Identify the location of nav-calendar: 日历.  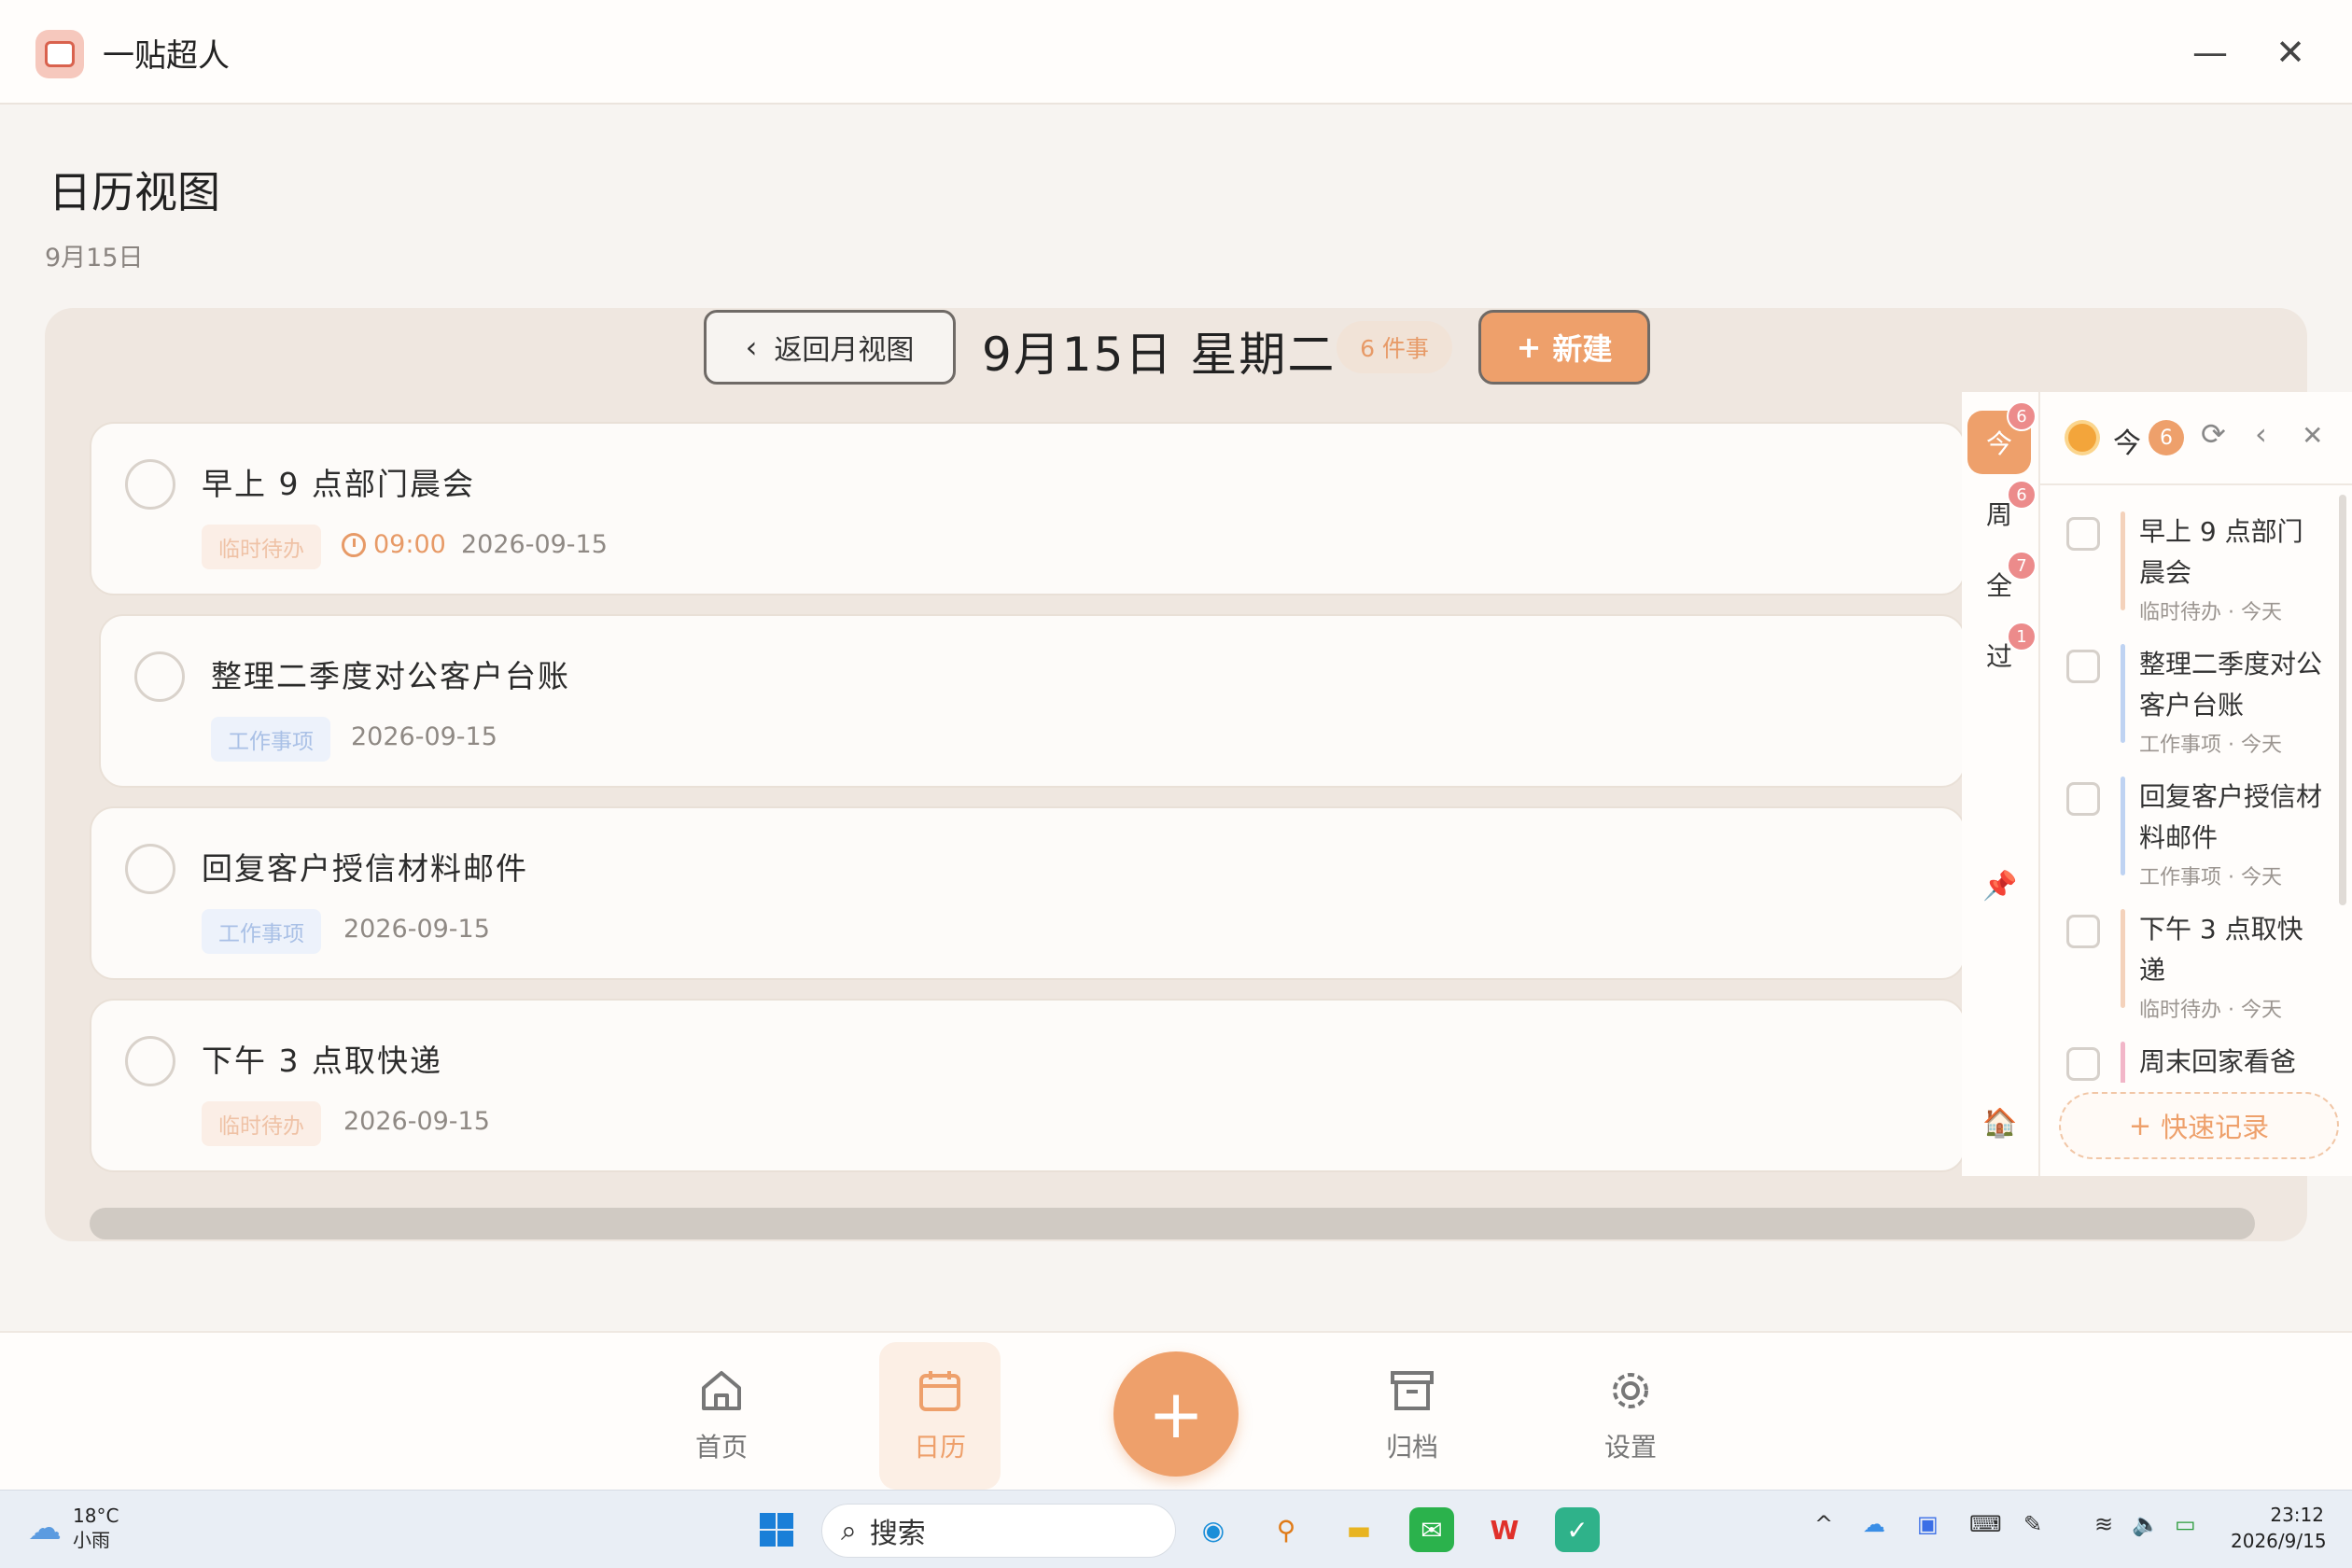
(940, 1416).